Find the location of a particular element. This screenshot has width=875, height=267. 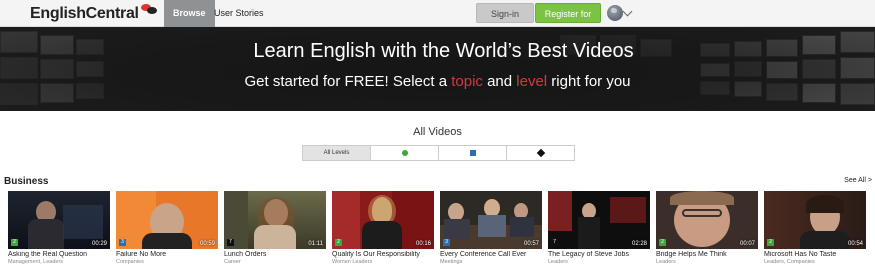

black-diamond-icon is located at coordinates (540, 153).